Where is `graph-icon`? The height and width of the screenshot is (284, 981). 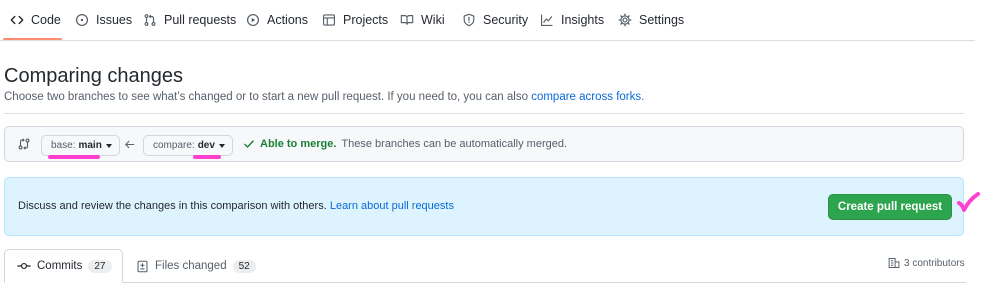
graph-icon is located at coordinates (547, 20).